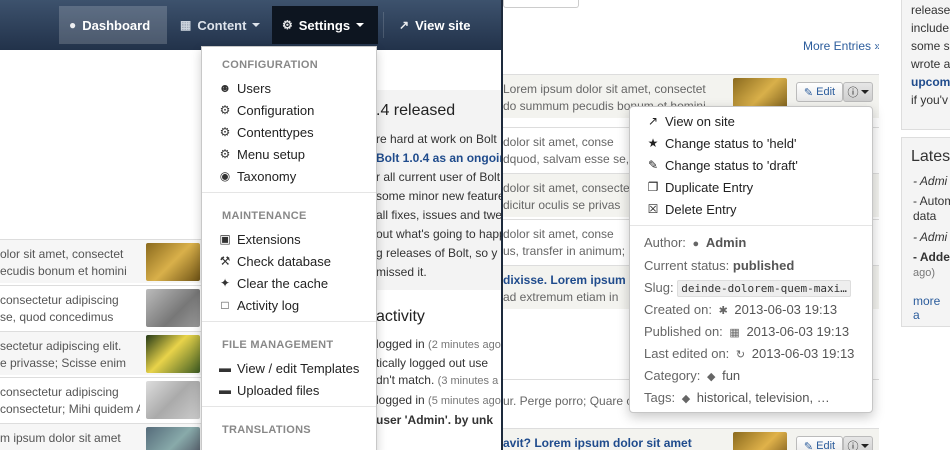  I want to click on latest-item: - Admi, so click(930, 181).